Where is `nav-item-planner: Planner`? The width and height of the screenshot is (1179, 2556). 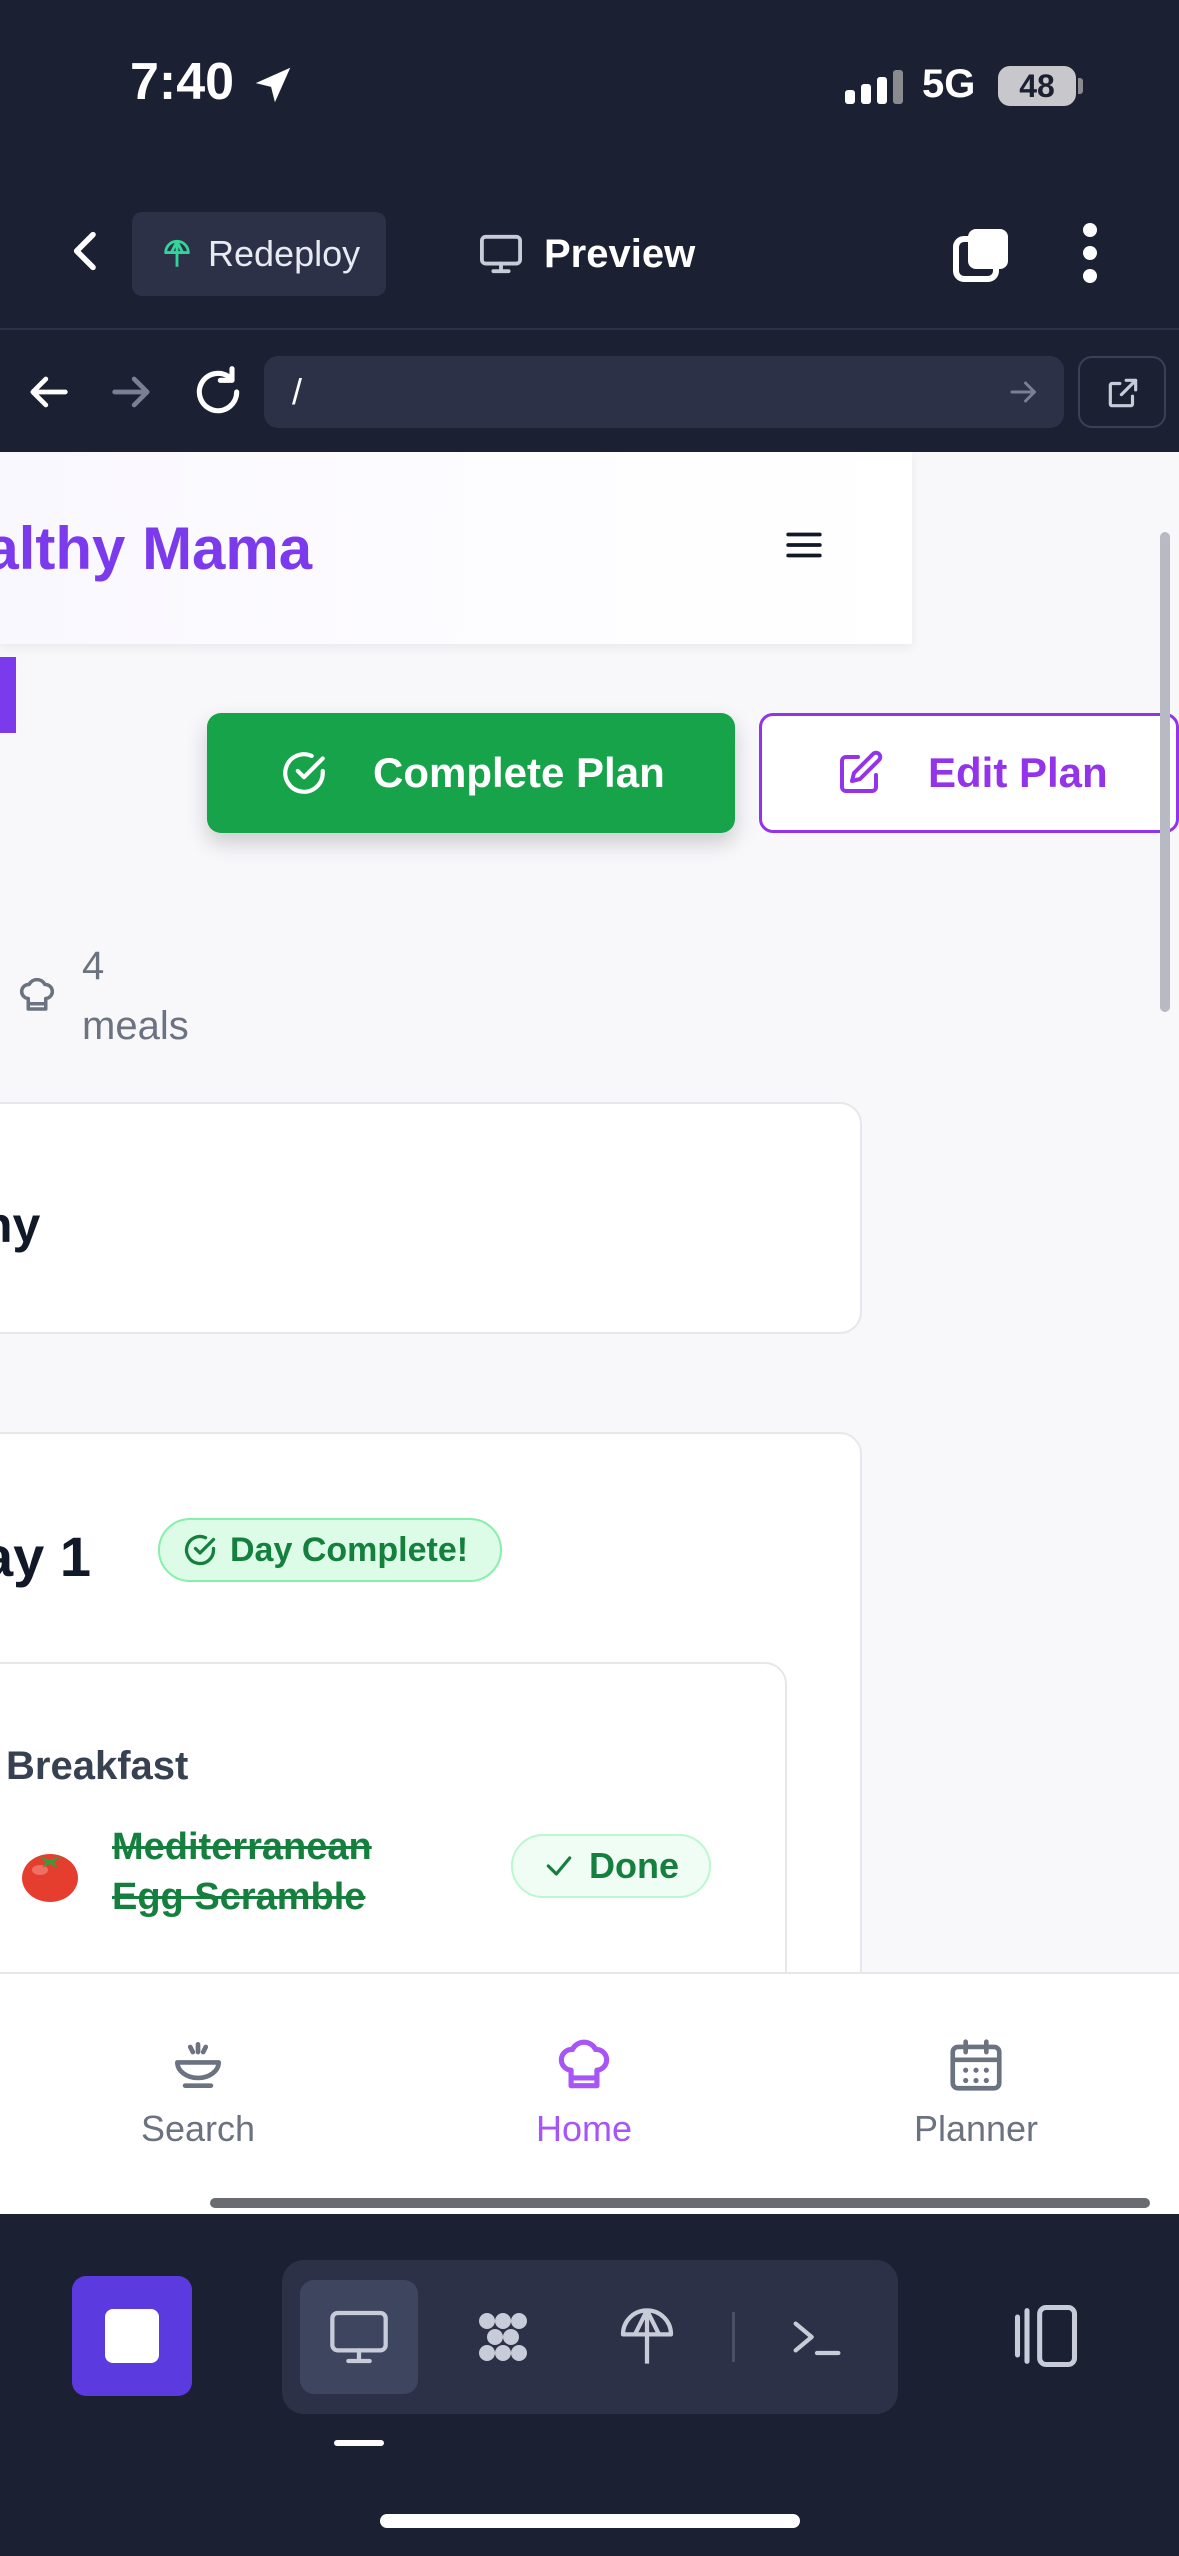 nav-item-planner: Planner is located at coordinates (976, 2092).